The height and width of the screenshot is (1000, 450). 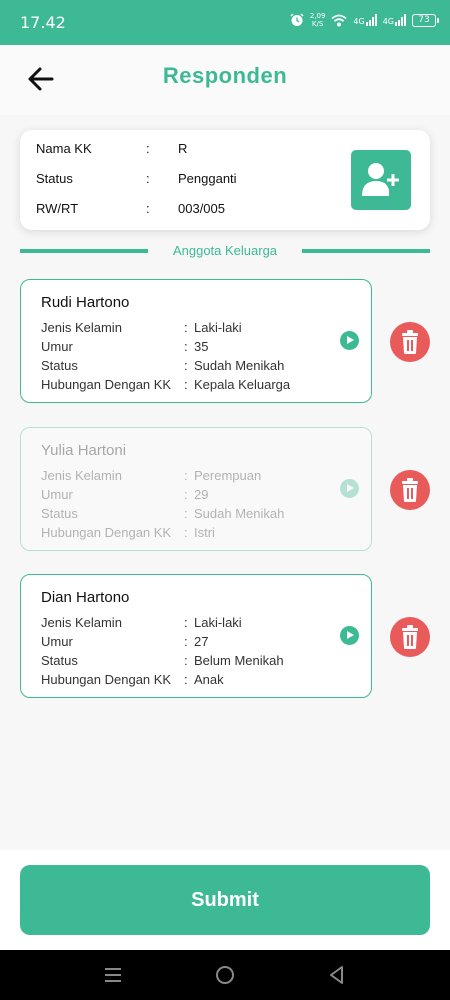 I want to click on system-nav-bar, so click(x=225, y=975).